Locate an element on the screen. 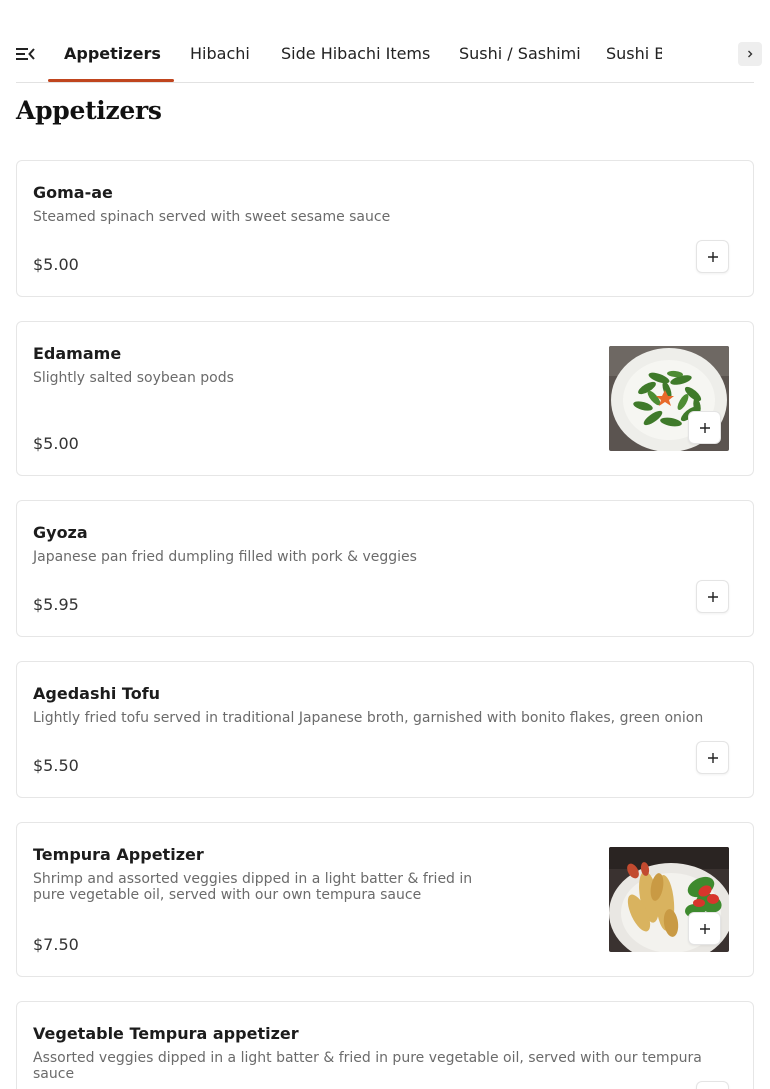  tab-label: Sushi Bar Entrees is located at coordinates (634, 53).